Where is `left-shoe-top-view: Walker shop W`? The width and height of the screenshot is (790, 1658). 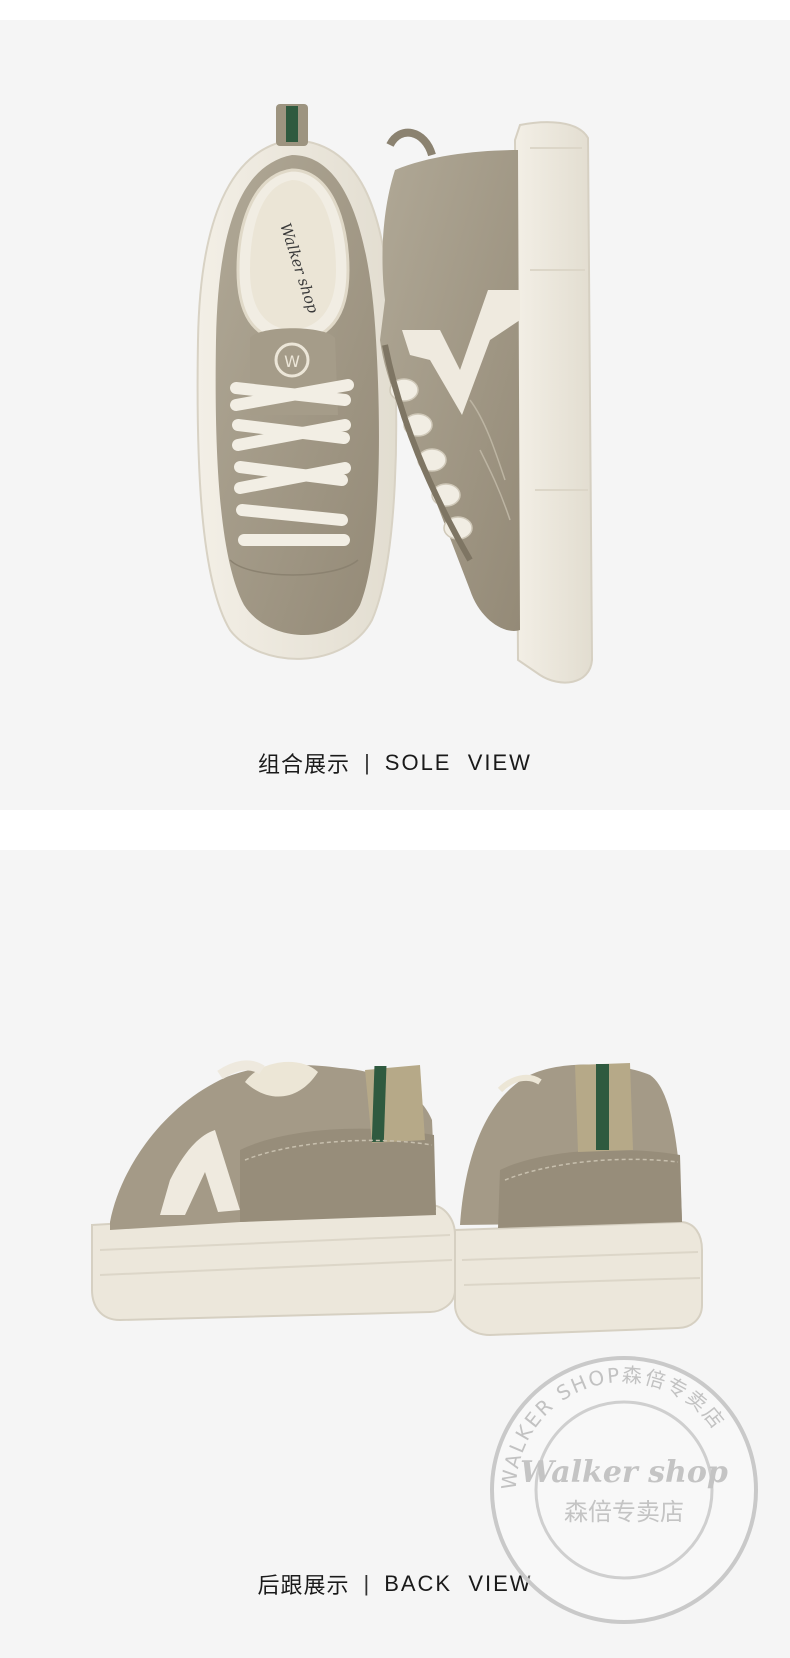
left-shoe-top-view: Walker shop W is located at coordinates (297, 382).